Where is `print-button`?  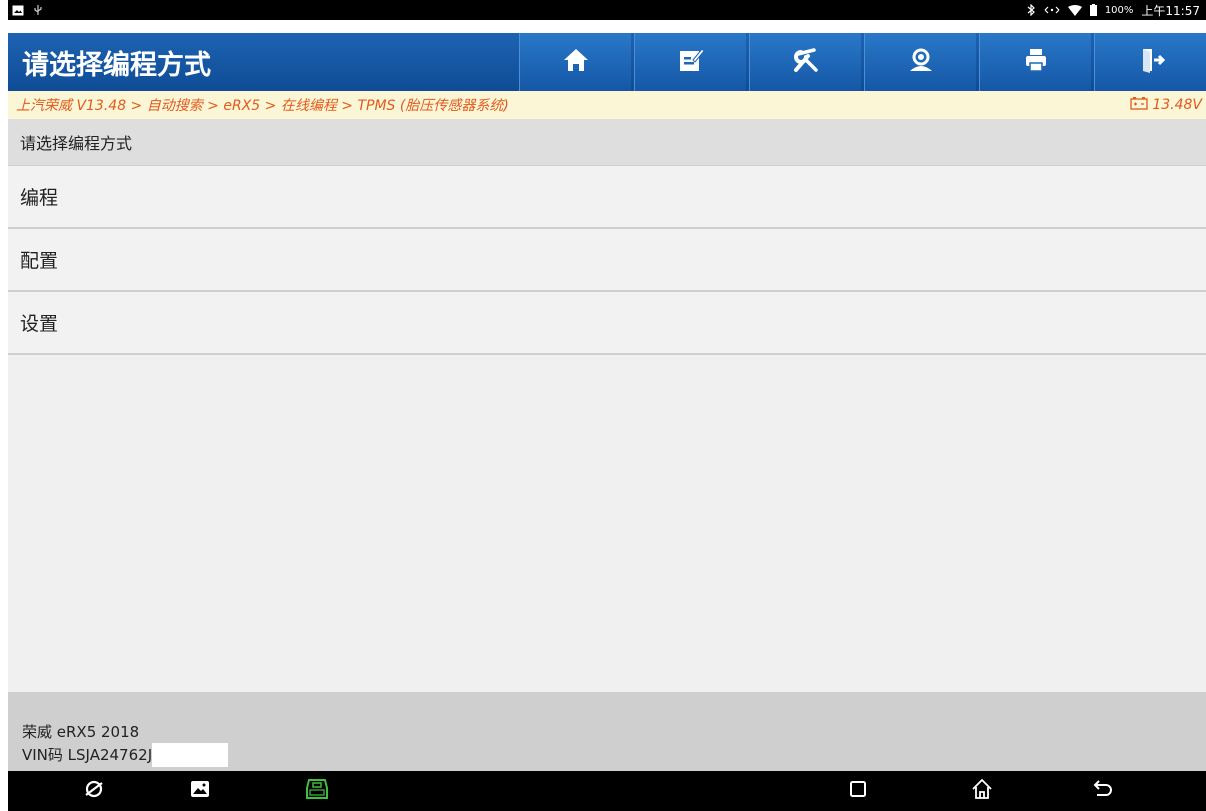
print-button is located at coordinates (1035, 62).